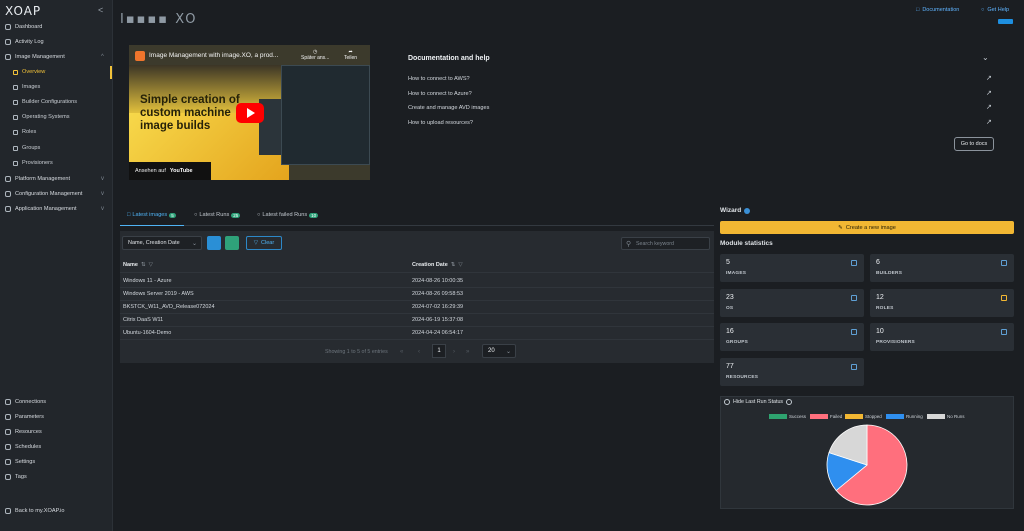  What do you see at coordinates (8, 447) in the screenshot?
I see `schedules-icon` at bounding box center [8, 447].